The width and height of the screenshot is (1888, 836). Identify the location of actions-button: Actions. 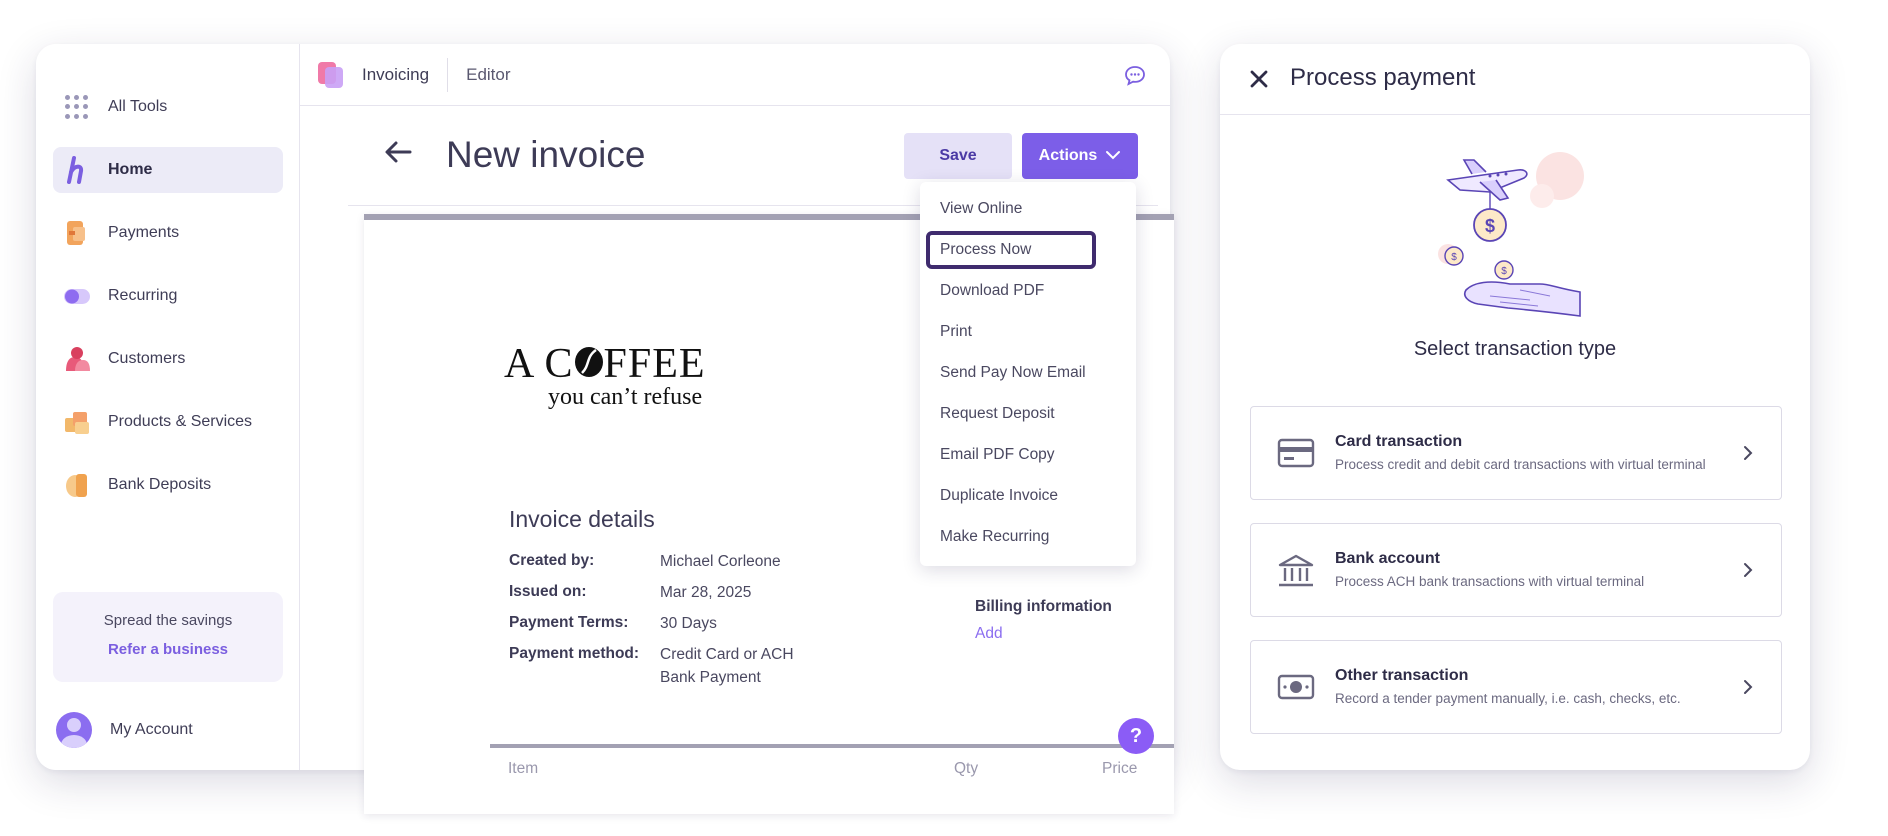
(1080, 156).